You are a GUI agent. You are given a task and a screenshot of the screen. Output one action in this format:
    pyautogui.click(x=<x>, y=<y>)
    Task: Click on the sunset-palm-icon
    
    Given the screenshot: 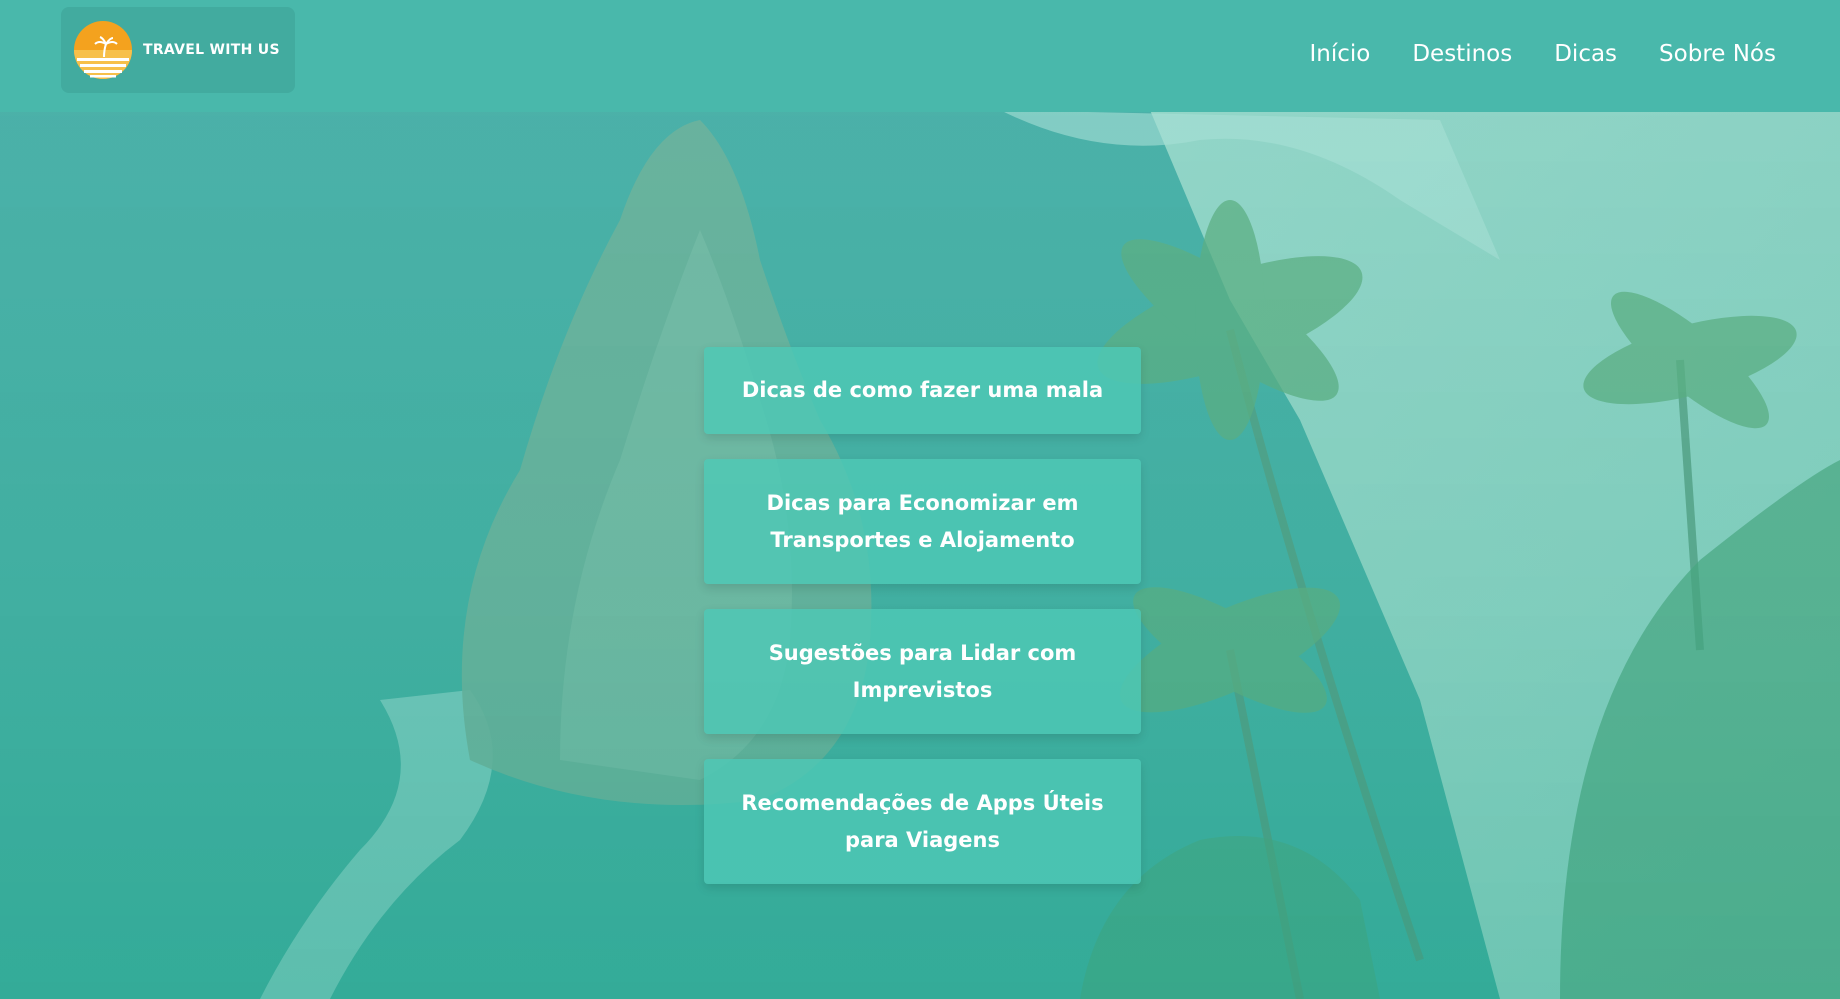 What is the action you would take?
    pyautogui.click(x=103, y=50)
    